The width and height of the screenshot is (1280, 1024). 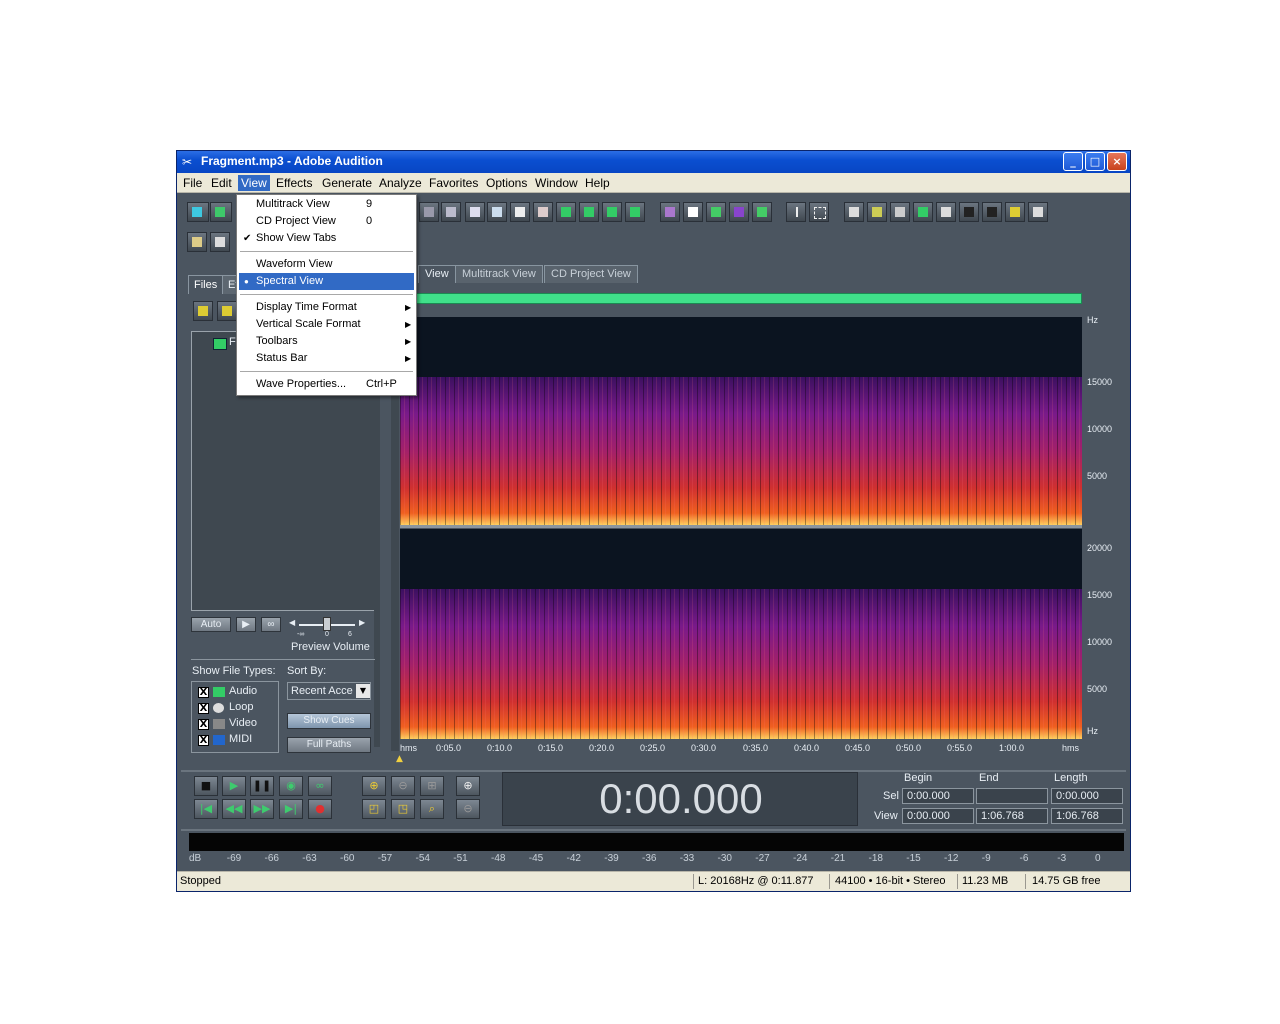 What do you see at coordinates (329, 721) in the screenshot?
I see `show-cues-button: Show Cues` at bounding box center [329, 721].